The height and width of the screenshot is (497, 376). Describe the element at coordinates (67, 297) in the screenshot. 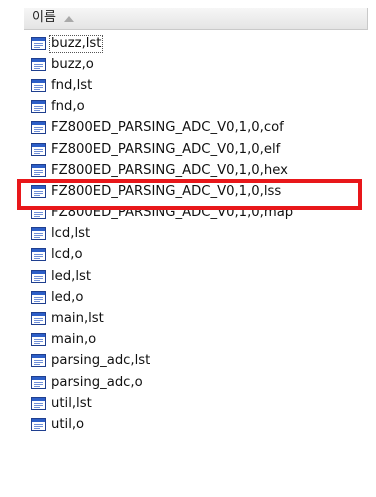

I see `file-name: led,o` at that location.